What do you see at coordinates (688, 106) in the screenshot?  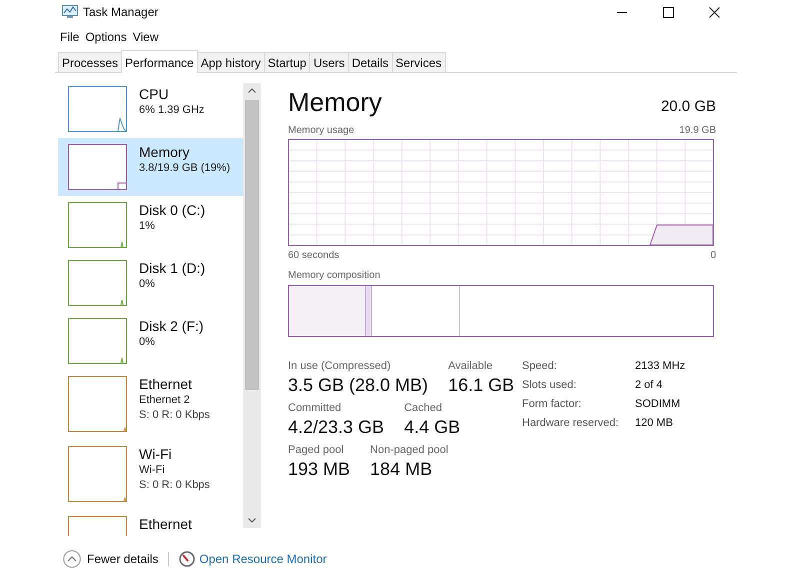 I see `capacity-value: 20.0 GB` at bounding box center [688, 106].